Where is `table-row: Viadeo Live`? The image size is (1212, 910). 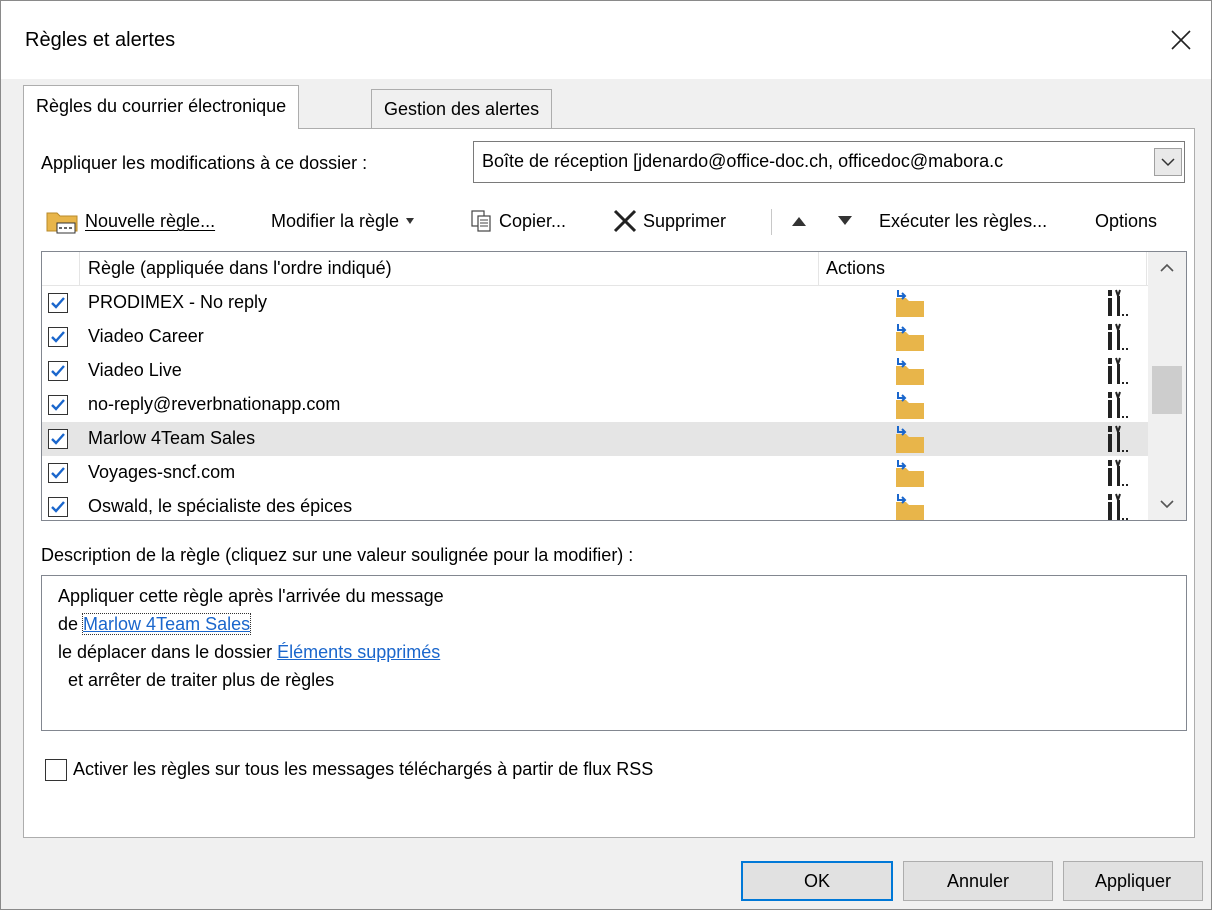 table-row: Viadeo Live is located at coordinates (595, 371).